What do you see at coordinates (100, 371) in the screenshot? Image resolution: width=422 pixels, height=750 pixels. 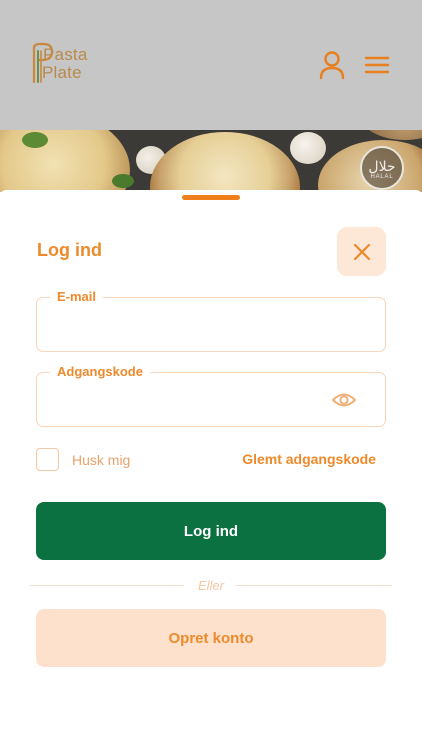 I see `password-label: Adgangskode` at bounding box center [100, 371].